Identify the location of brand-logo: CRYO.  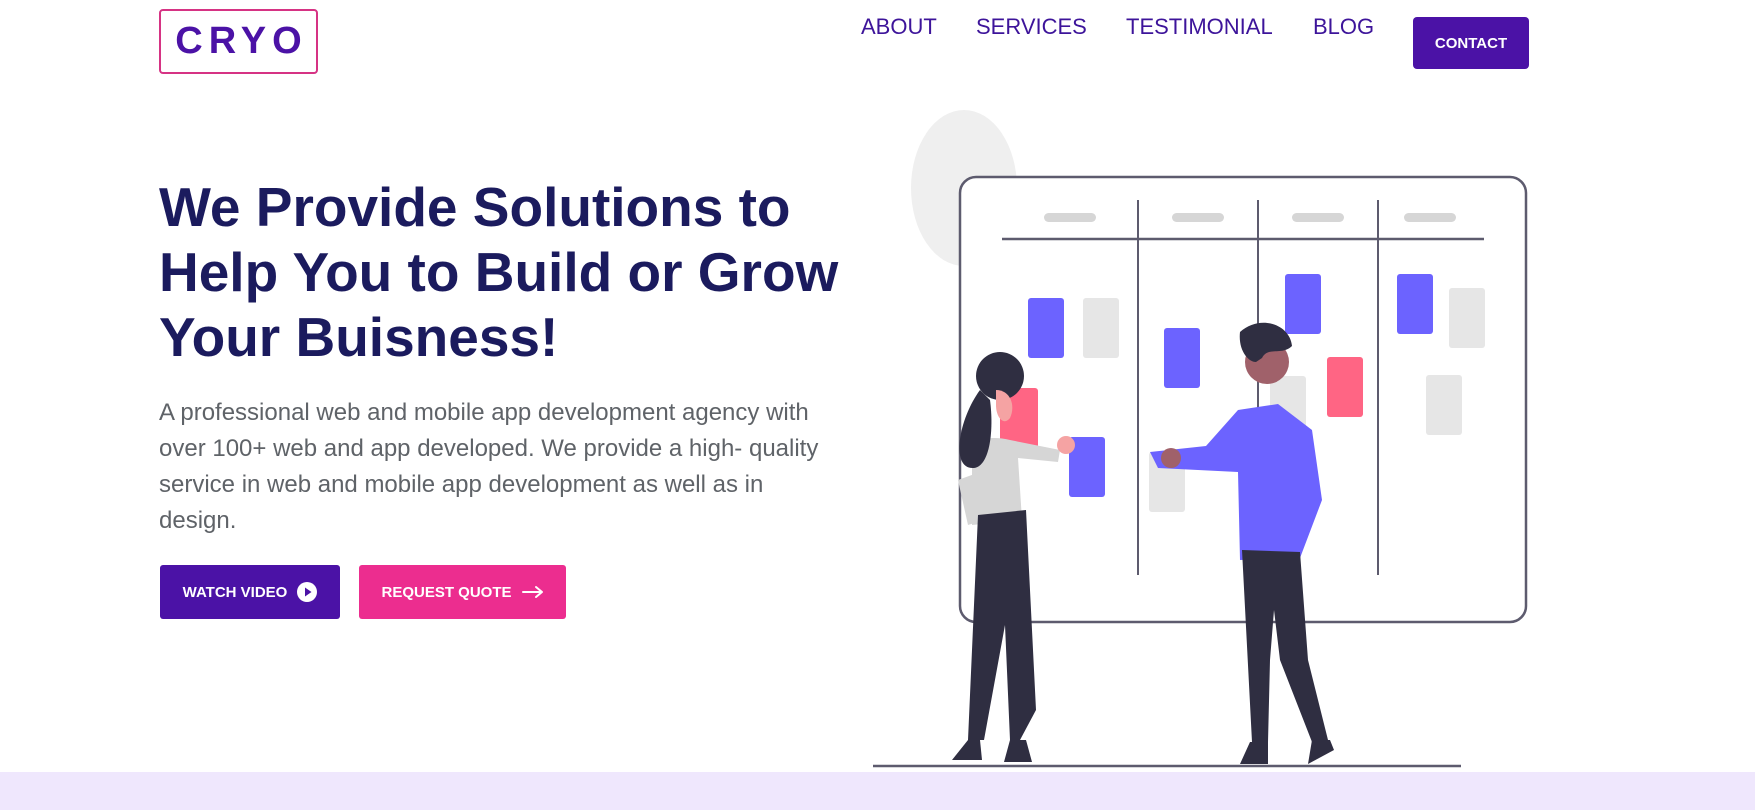
(238, 41).